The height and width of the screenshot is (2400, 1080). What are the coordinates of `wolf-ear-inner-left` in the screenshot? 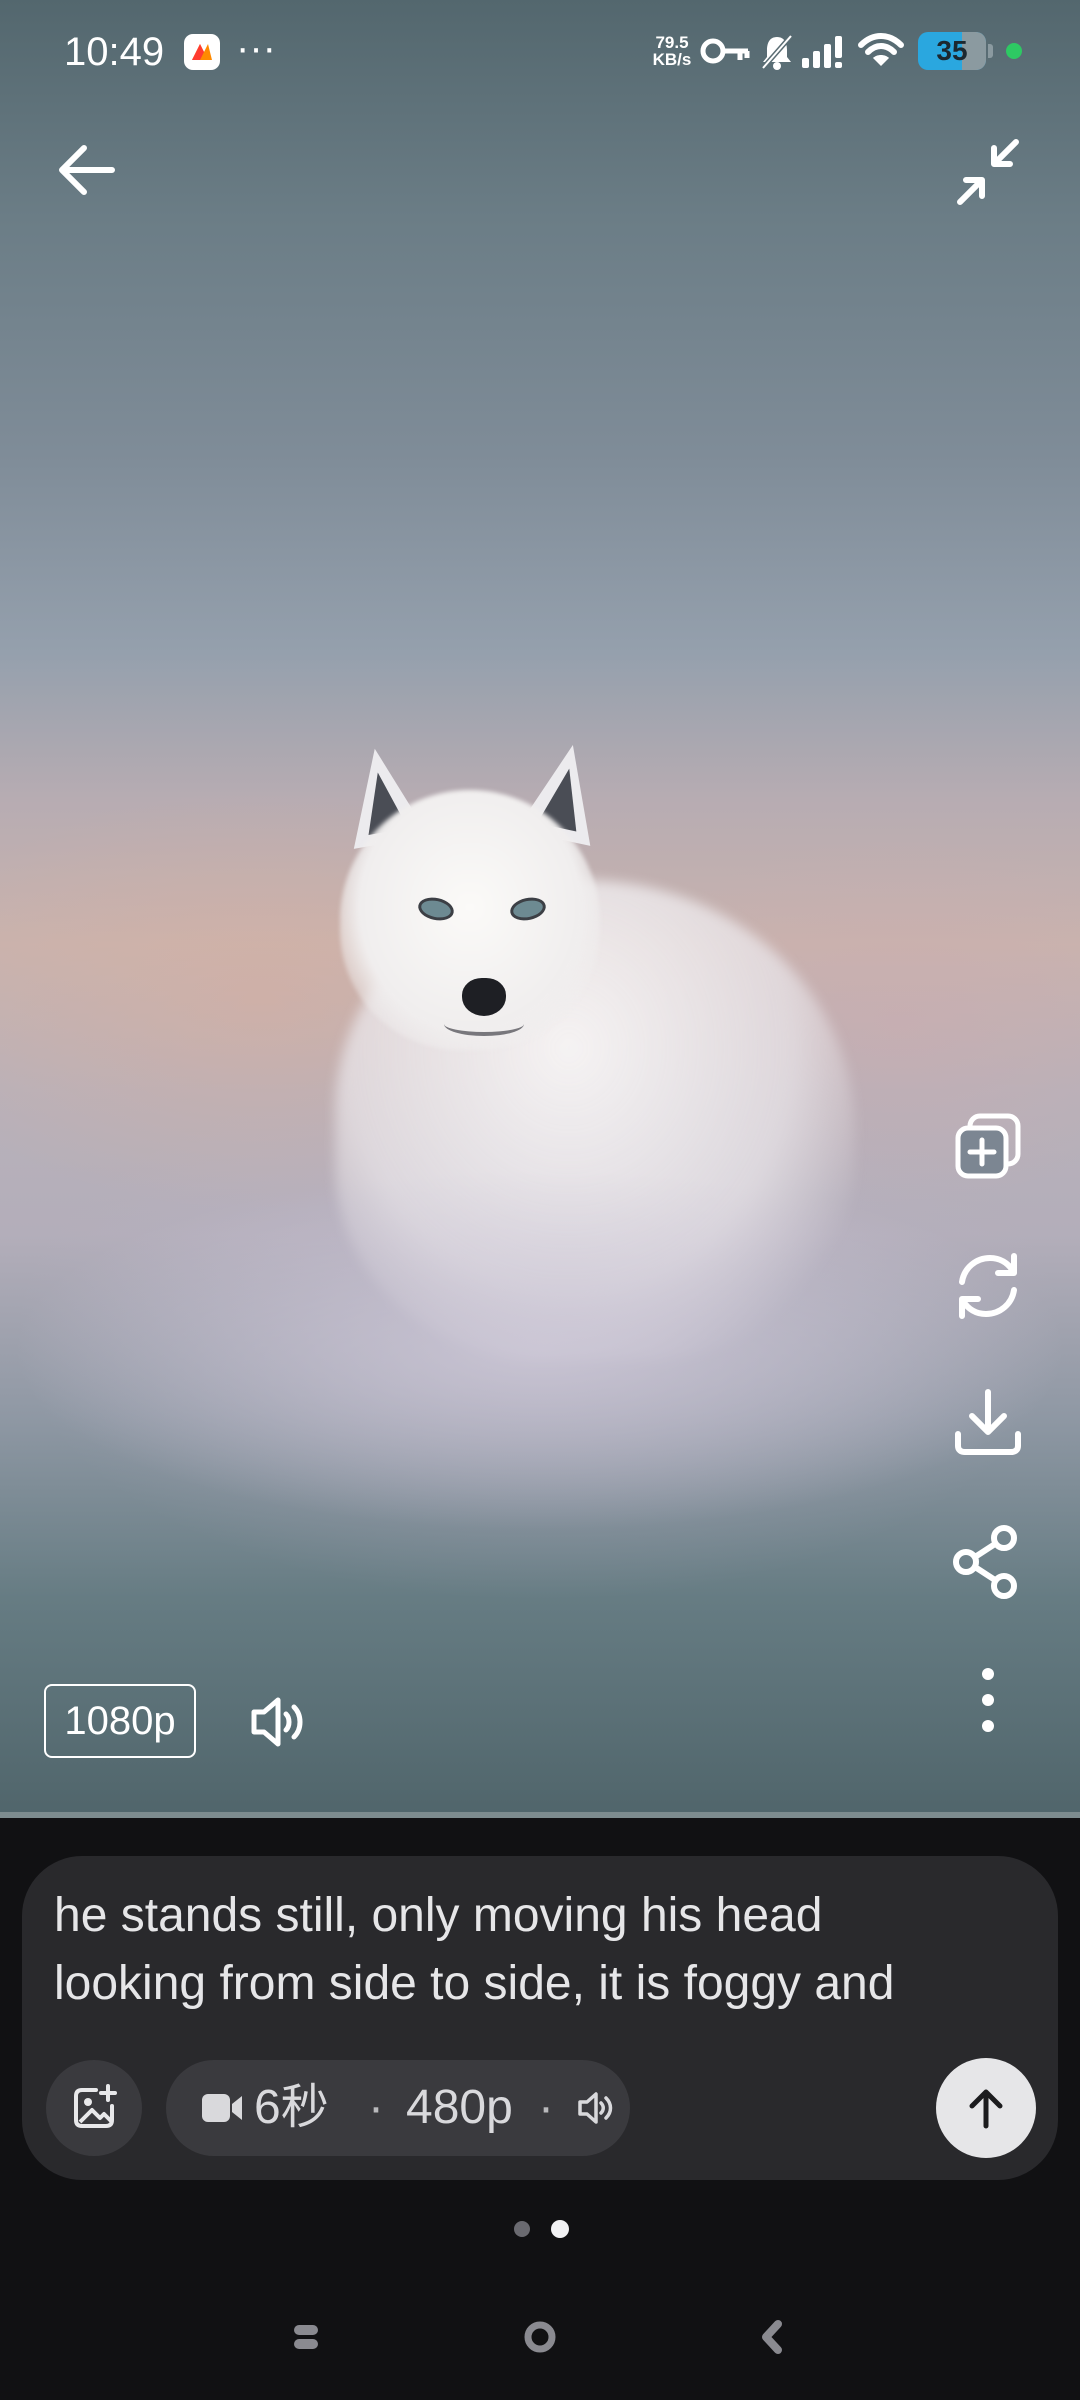 It's located at (383, 802).